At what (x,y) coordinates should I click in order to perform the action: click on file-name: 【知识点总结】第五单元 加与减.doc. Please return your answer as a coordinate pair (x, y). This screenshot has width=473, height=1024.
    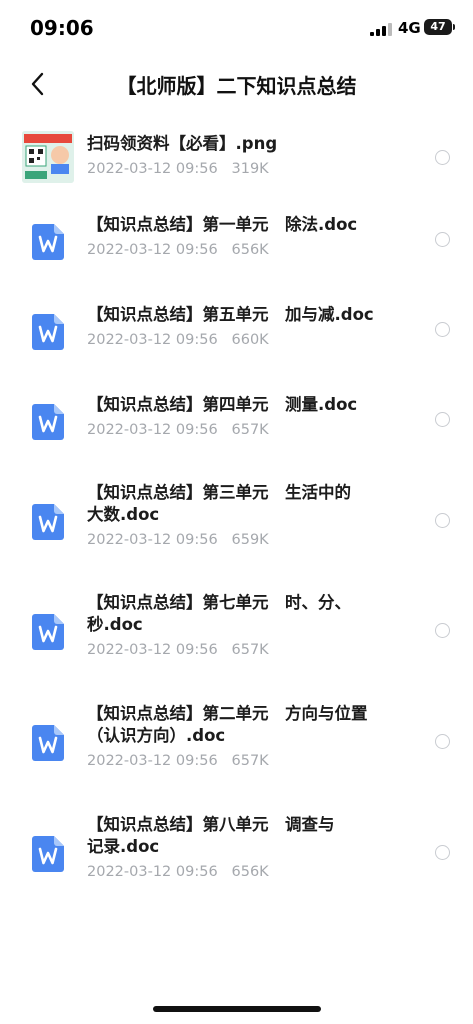
    Looking at the image, I should click on (230, 314).